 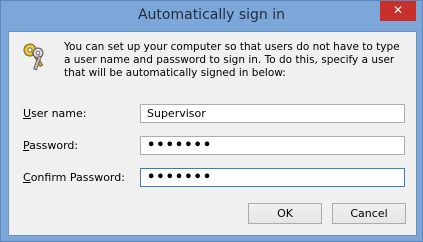 I want to click on username-field, so click(x=272, y=113).